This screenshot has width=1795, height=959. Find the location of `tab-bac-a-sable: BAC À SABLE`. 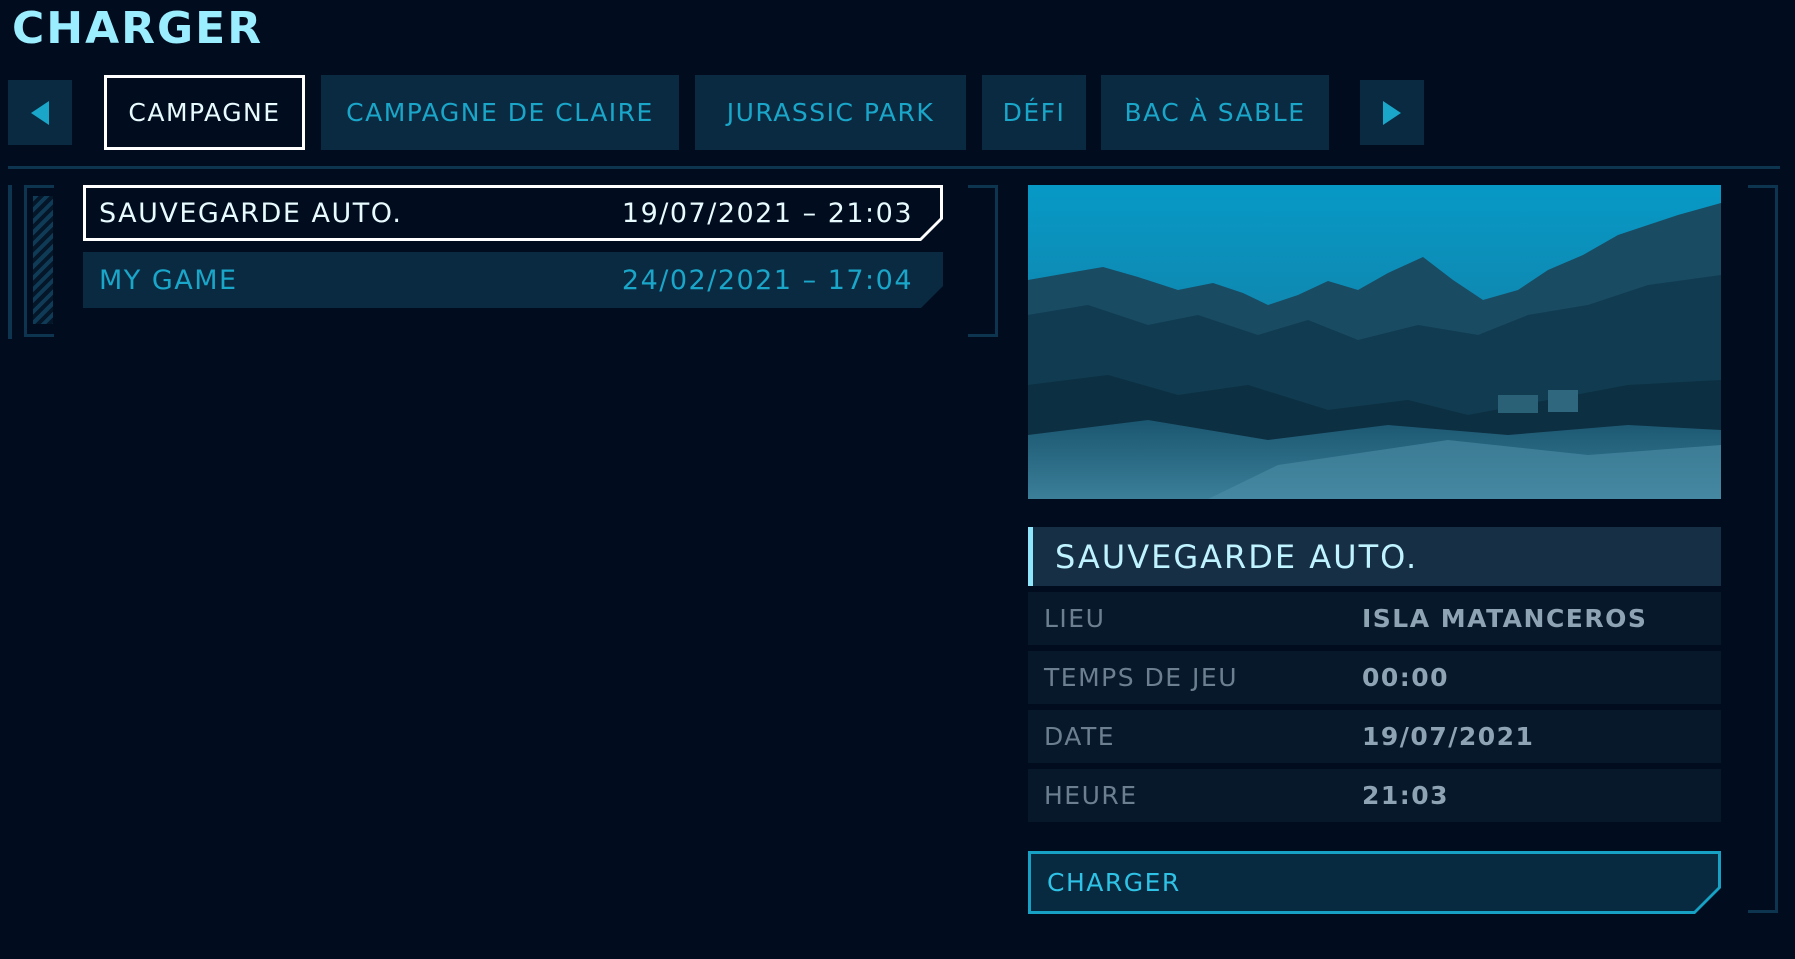

tab-bac-a-sable: BAC À SABLE is located at coordinates (1215, 112).